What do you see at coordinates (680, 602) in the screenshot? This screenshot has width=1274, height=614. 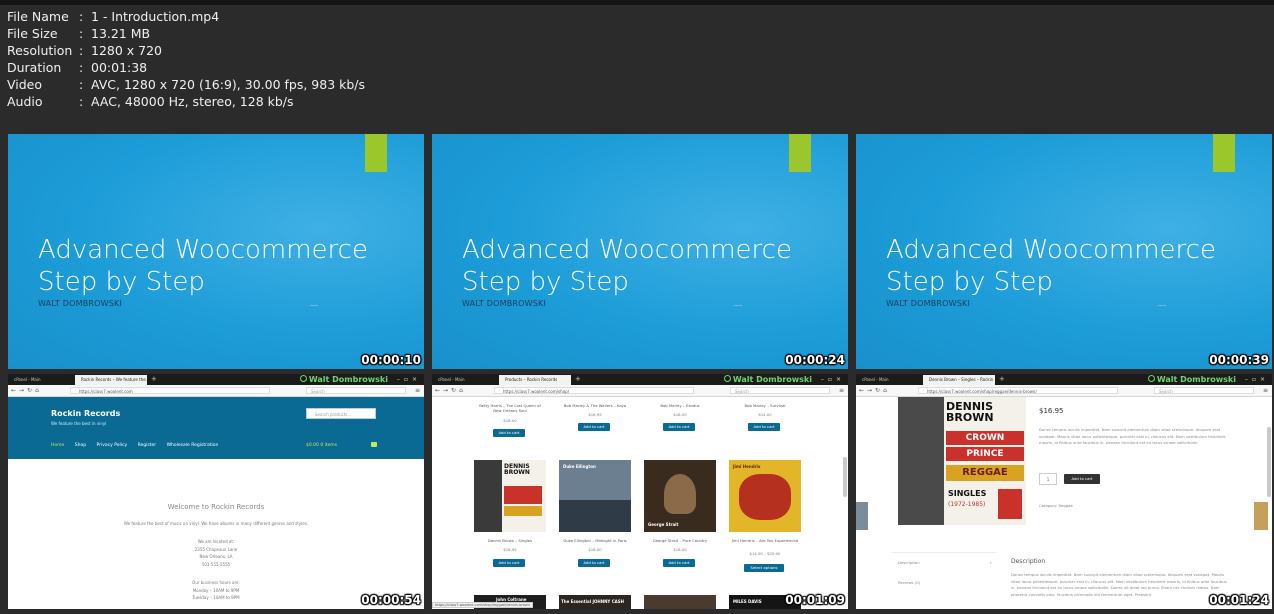 I see `album-cover-partial` at bounding box center [680, 602].